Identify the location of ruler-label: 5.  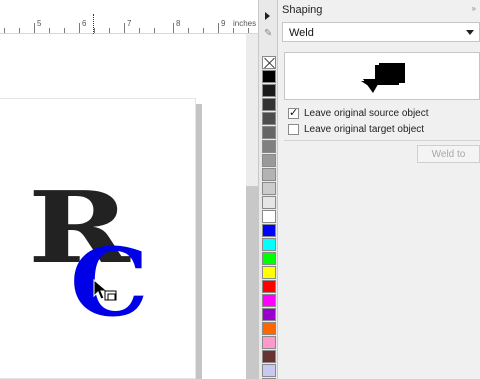
(39, 23).